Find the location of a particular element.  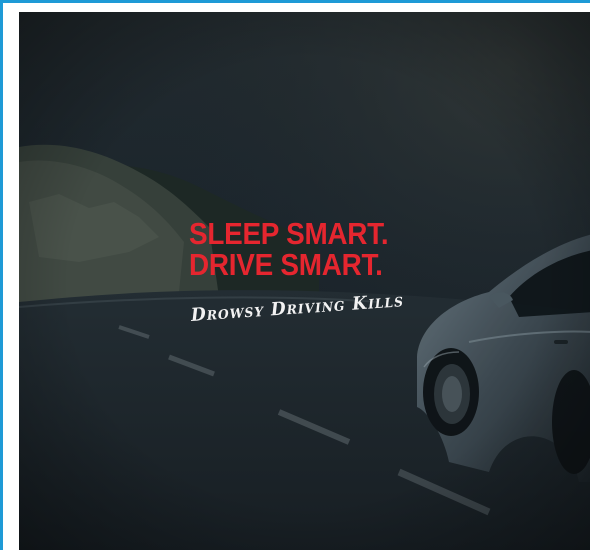

headline-line-2: DRIVE SMART. is located at coordinates (286, 264).